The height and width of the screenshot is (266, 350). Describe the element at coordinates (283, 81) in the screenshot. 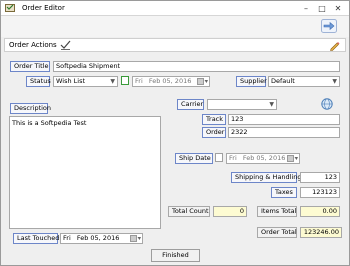

I see `supplier-value: Default` at that location.